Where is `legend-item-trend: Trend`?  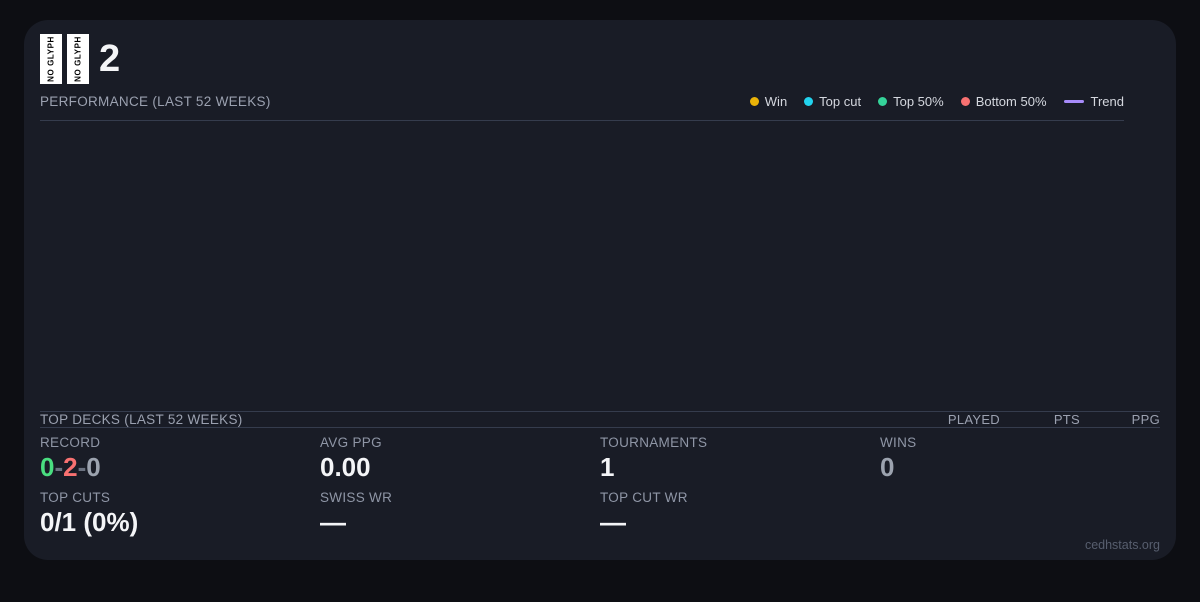
legend-item-trend: Trend is located at coordinates (1093, 101).